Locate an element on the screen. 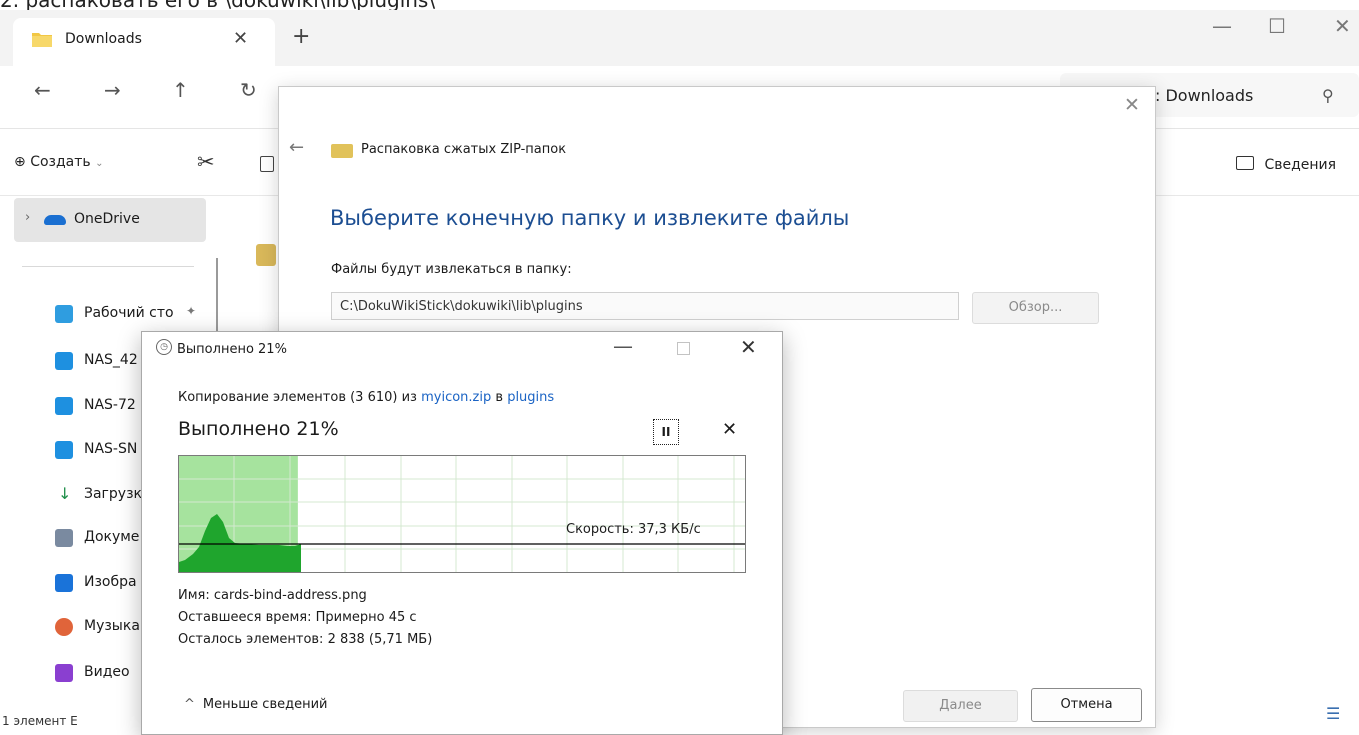 The width and height of the screenshot is (1359, 735). copy-icon is located at coordinates (267, 164).